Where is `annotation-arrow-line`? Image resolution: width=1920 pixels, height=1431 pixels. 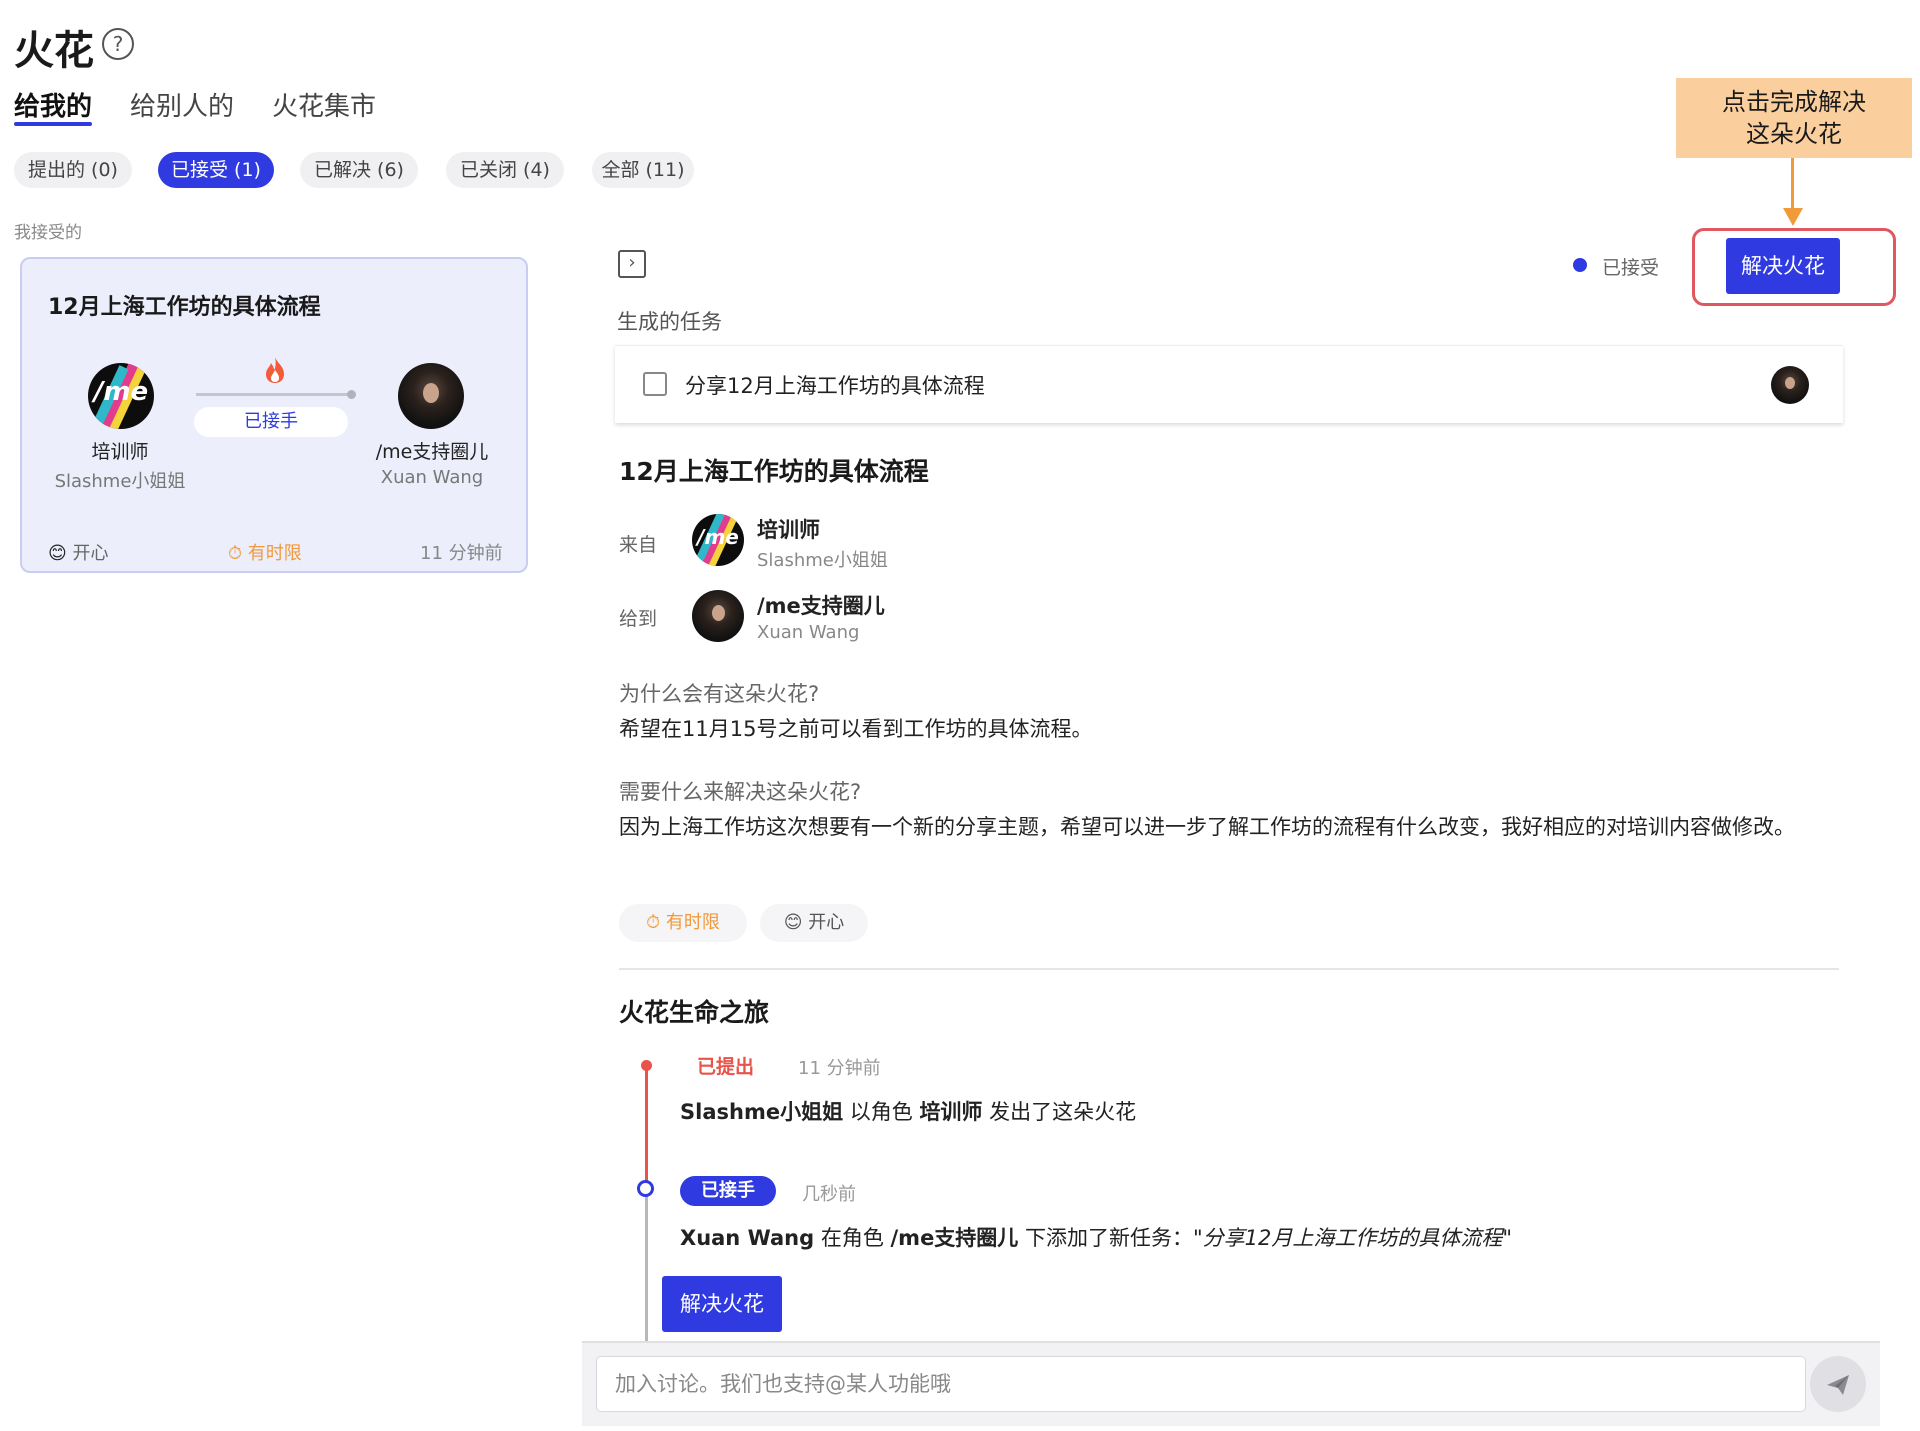 annotation-arrow-line is located at coordinates (1792, 186).